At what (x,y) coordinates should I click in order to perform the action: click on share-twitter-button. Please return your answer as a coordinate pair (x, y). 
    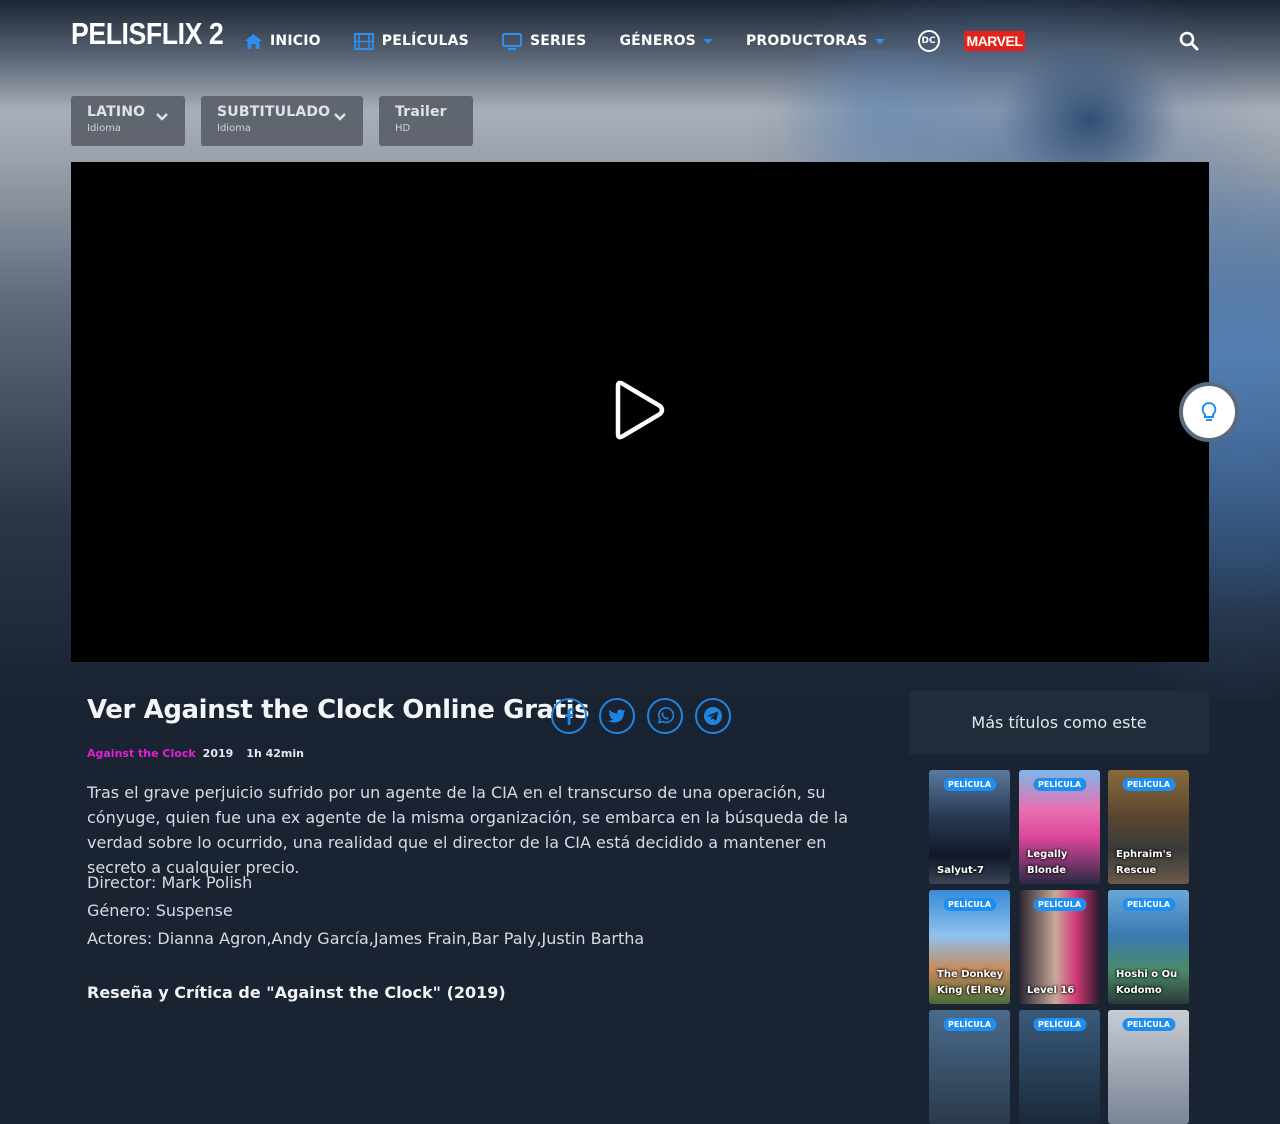
    Looking at the image, I should click on (617, 716).